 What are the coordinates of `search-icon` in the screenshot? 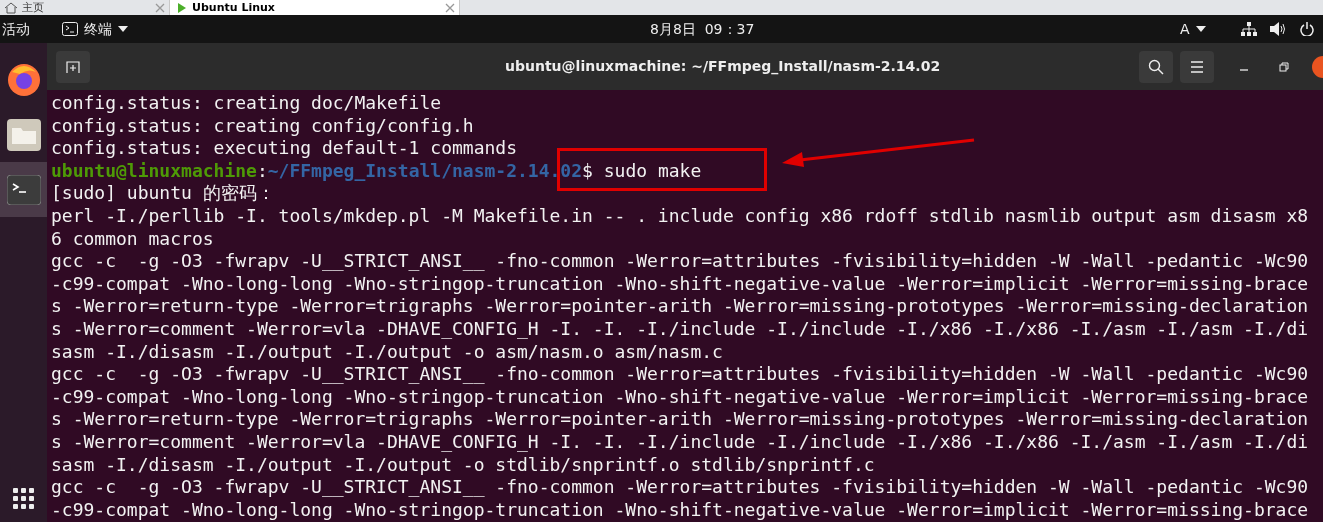 It's located at (1156, 66).